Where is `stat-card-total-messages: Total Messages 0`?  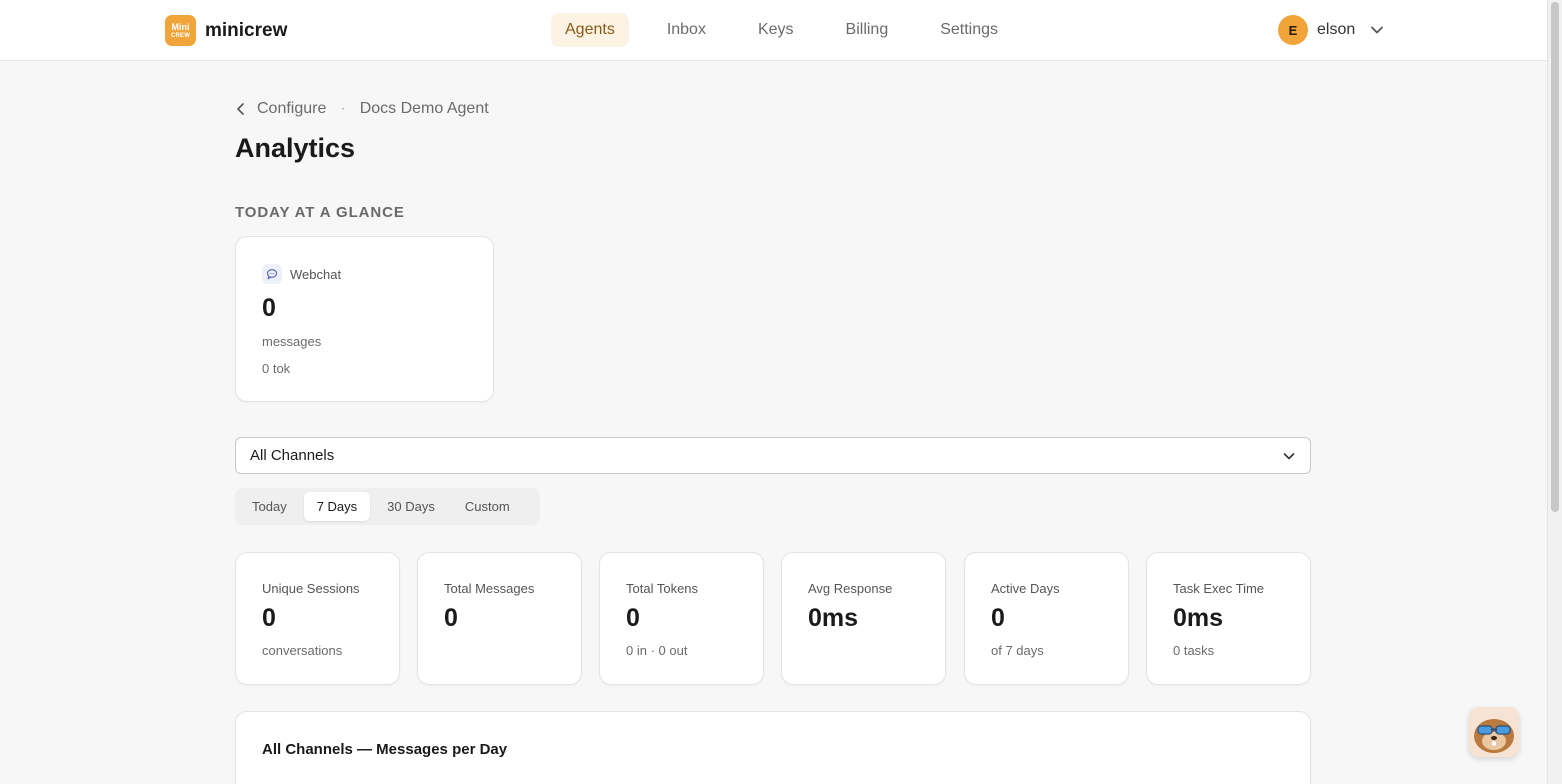 stat-card-total-messages: Total Messages 0 is located at coordinates (499, 618).